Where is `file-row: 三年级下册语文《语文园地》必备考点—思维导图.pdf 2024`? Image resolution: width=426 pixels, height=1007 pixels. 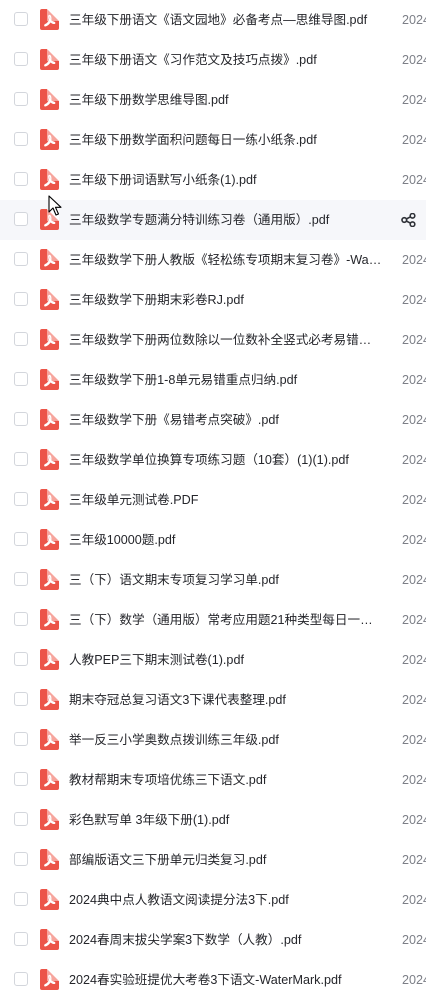
file-row: 三年级下册语文《语文园地》必备考点—思维导图.pdf 2024 is located at coordinates (213, 20).